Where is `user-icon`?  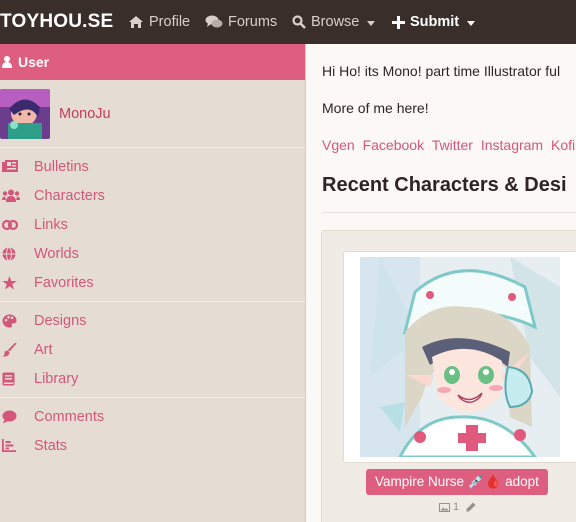 user-icon is located at coordinates (7, 62).